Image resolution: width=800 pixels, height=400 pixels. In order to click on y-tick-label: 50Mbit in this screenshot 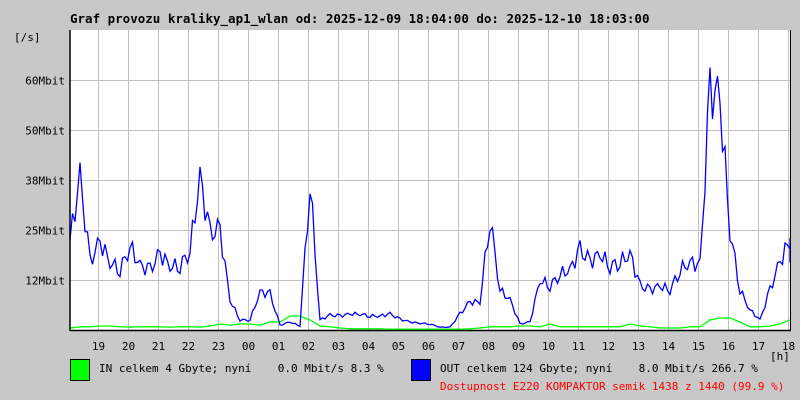, I will do `click(45, 131)`.